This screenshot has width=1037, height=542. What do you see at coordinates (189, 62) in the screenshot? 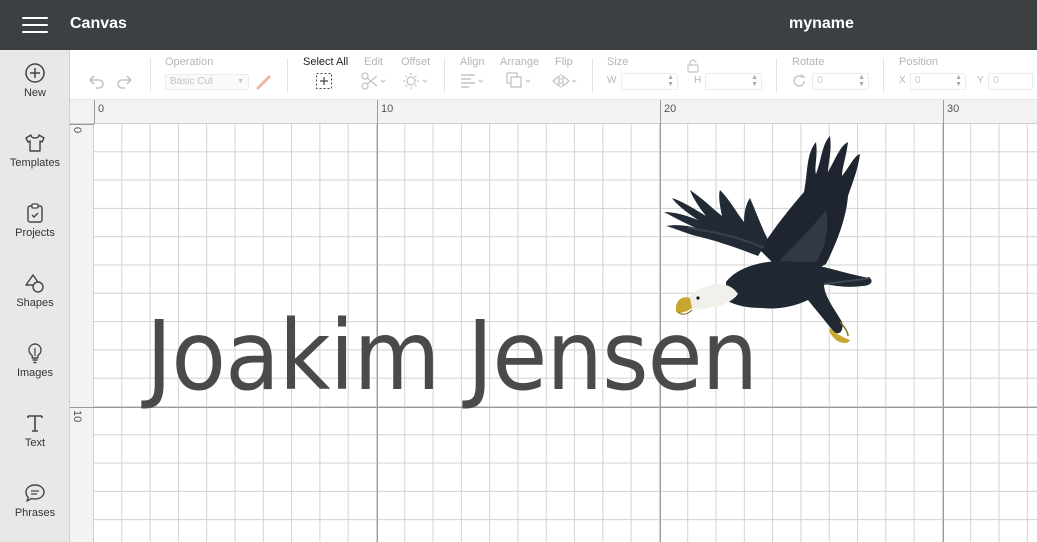
I see `operation-label: Operation` at bounding box center [189, 62].